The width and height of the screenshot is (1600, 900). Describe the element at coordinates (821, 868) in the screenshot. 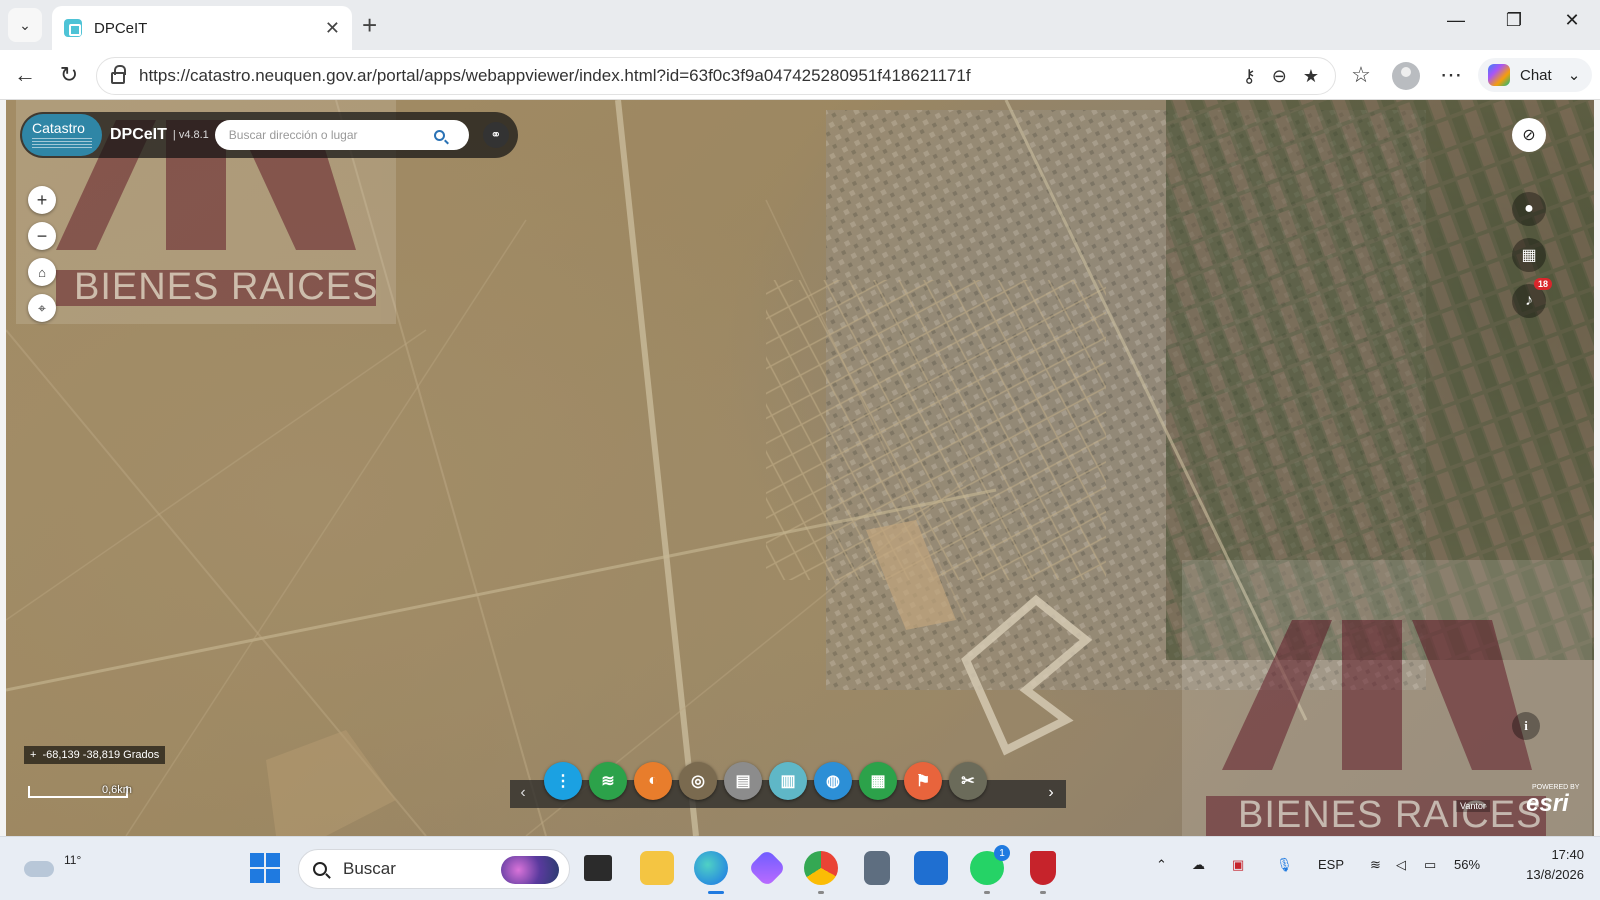

I see `chrome-icon` at that location.